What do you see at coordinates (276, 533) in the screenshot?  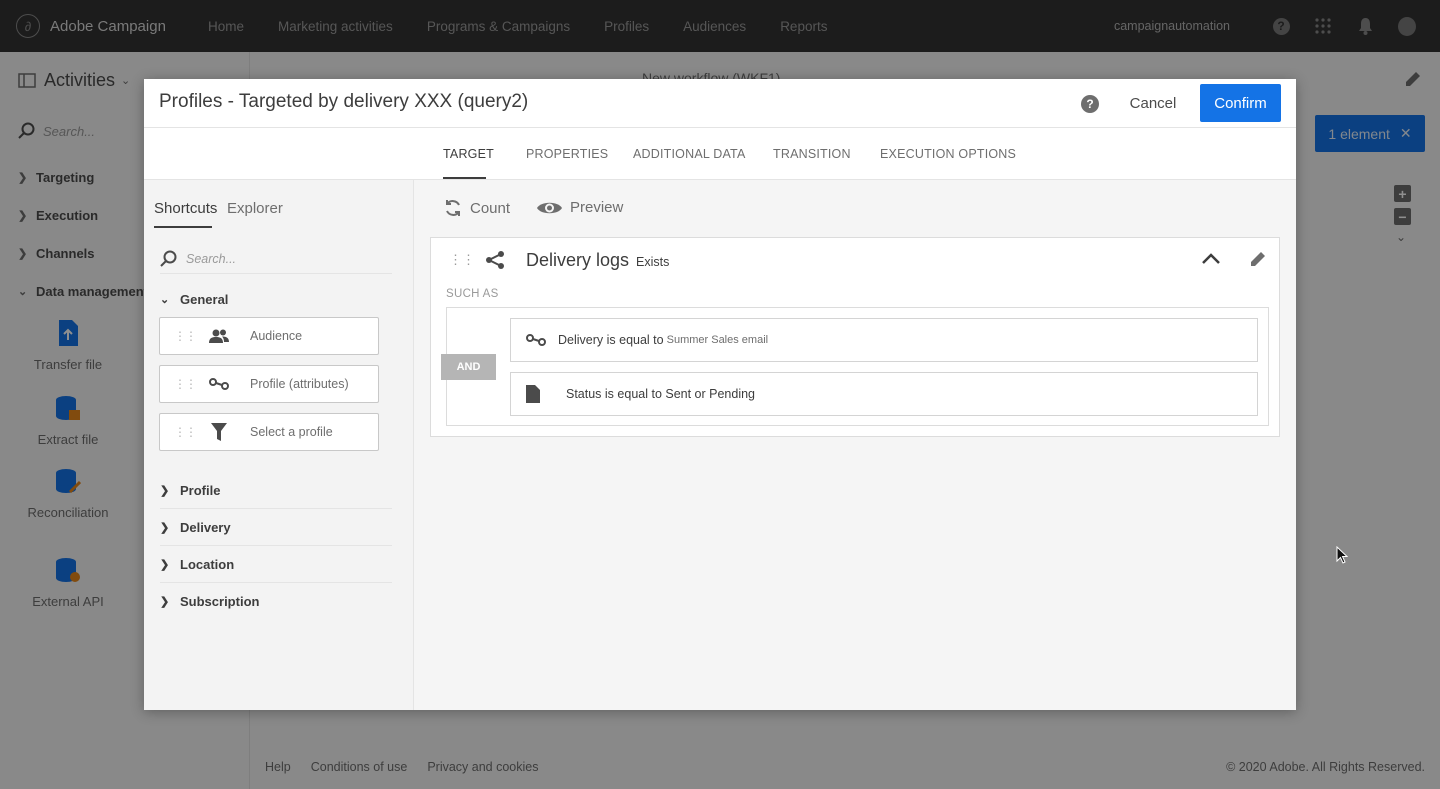 I see `section-delivery: ❯ Delivery` at bounding box center [276, 533].